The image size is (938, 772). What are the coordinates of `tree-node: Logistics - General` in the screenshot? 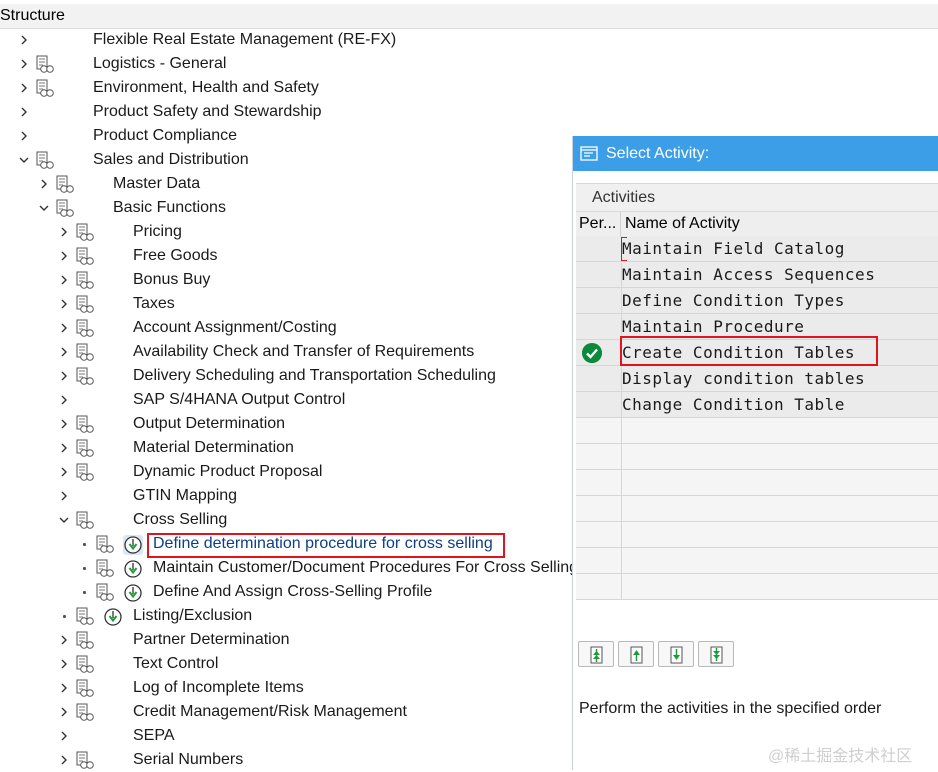 It's located at (300, 64).